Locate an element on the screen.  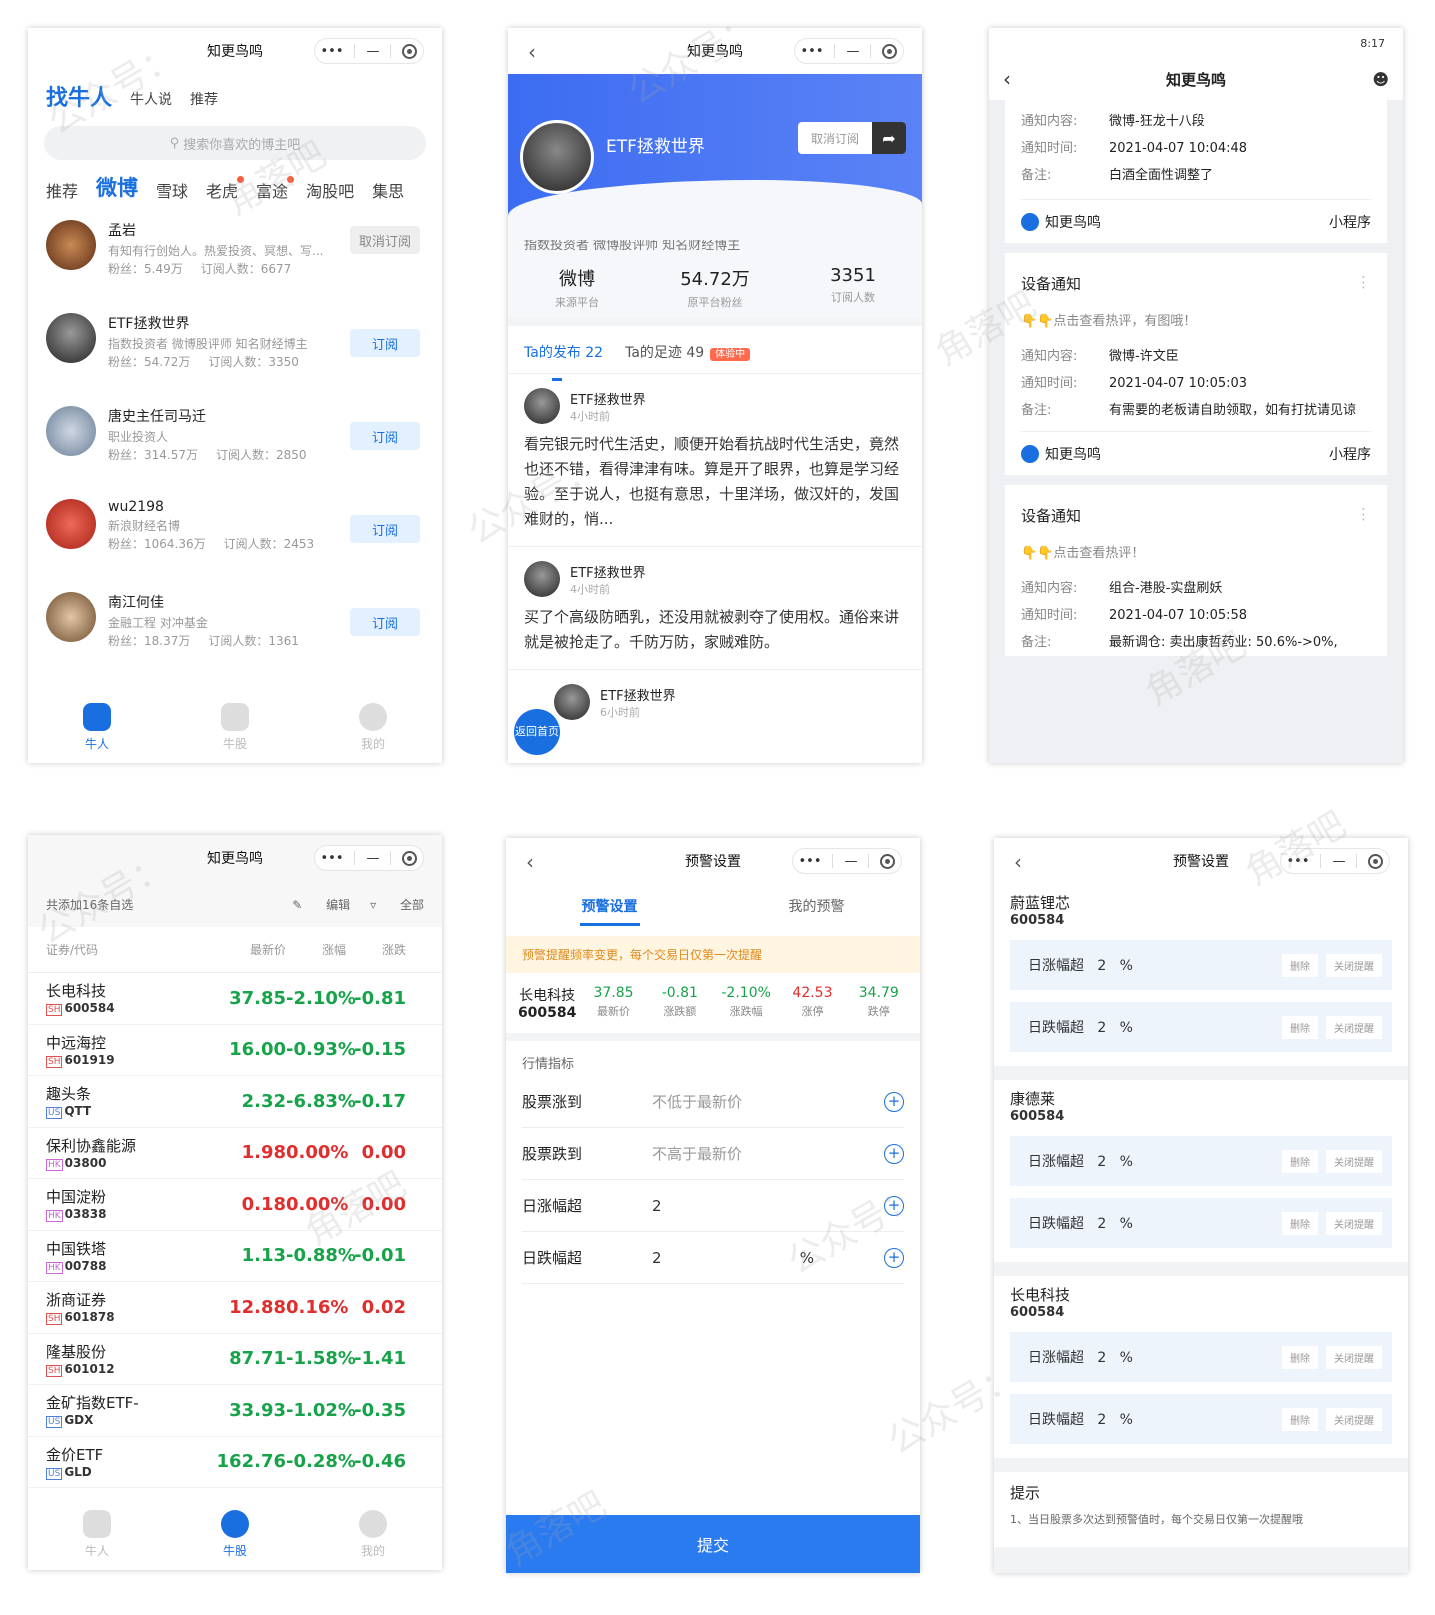
table-row: 隆基股份 SH 601012 87.71 -1.58% -1.41 is located at coordinates (235, 1359).